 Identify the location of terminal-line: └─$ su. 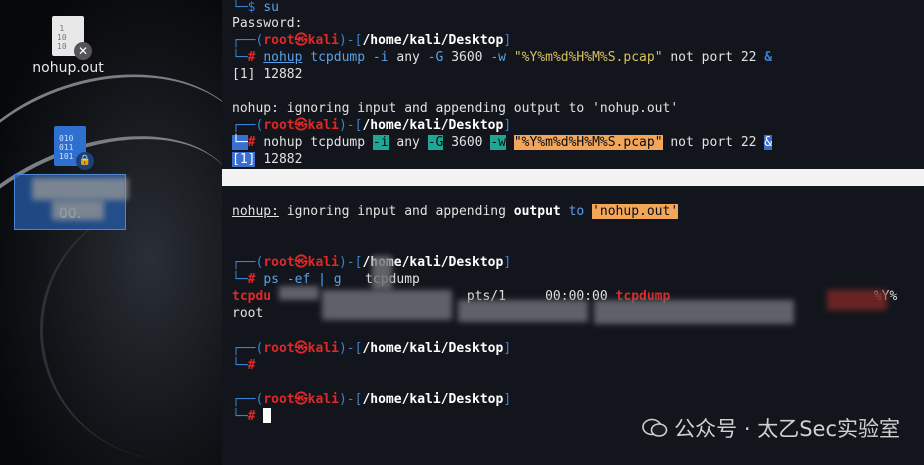
(255, 7).